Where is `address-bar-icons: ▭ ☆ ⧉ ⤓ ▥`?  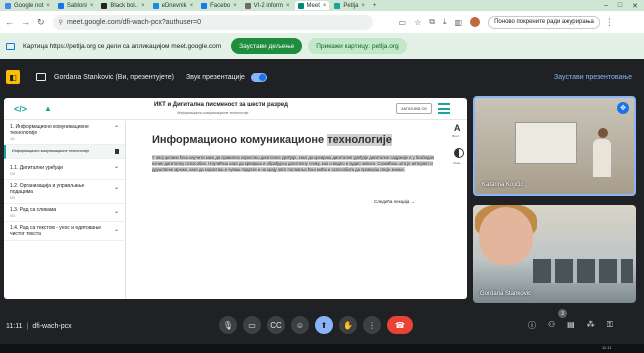 address-bar-icons: ▭ ☆ ⧉ ⤓ ▥ is located at coordinates (440, 22).